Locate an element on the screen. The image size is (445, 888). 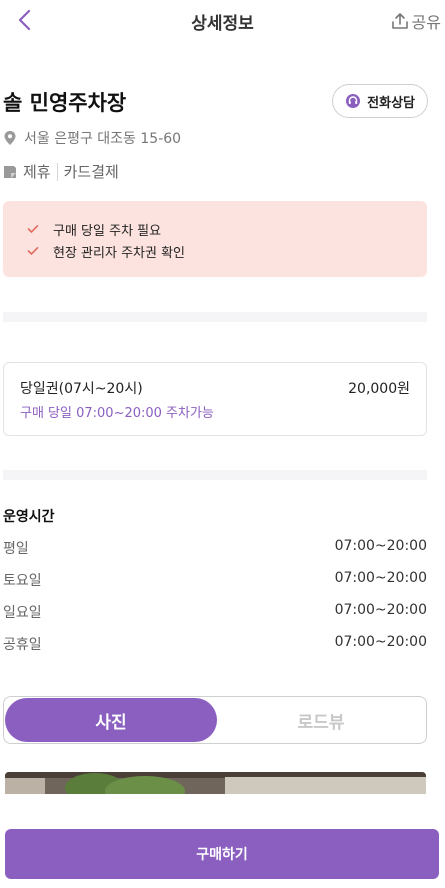
tag-card-payment: 카드결제 is located at coordinates (91, 172).